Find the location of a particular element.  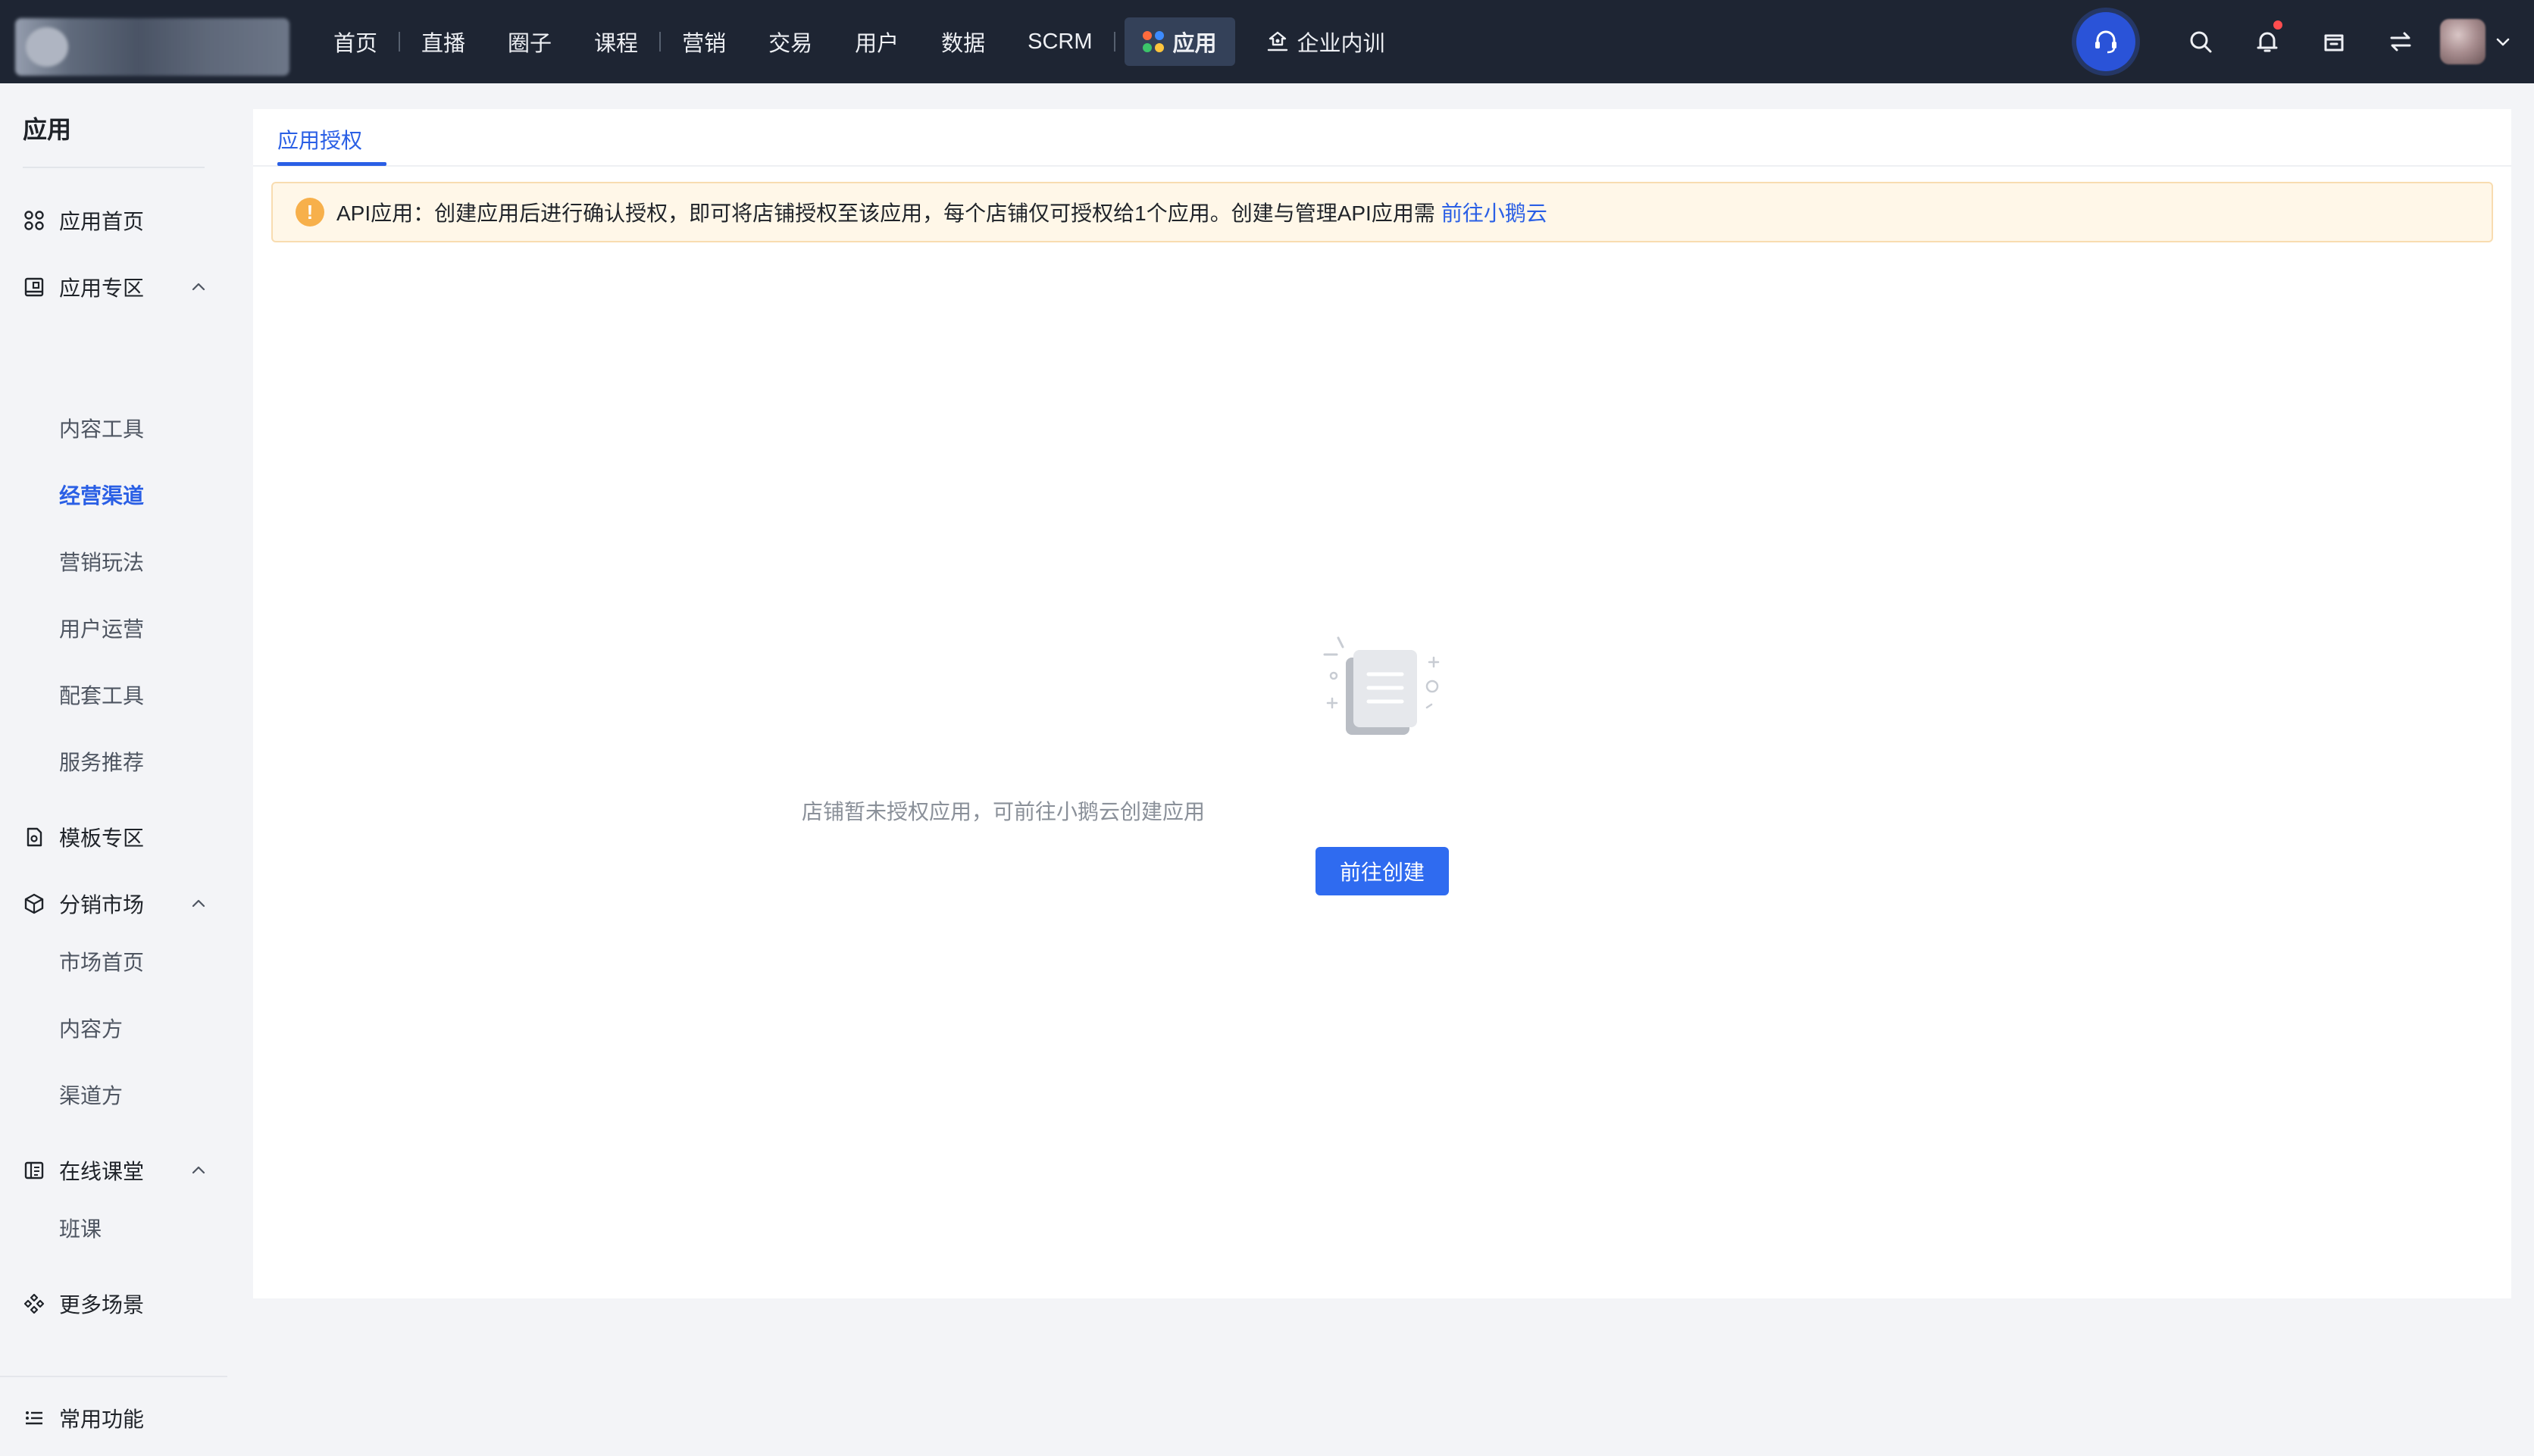

nav-users: 用户 is located at coordinates (877, 41).